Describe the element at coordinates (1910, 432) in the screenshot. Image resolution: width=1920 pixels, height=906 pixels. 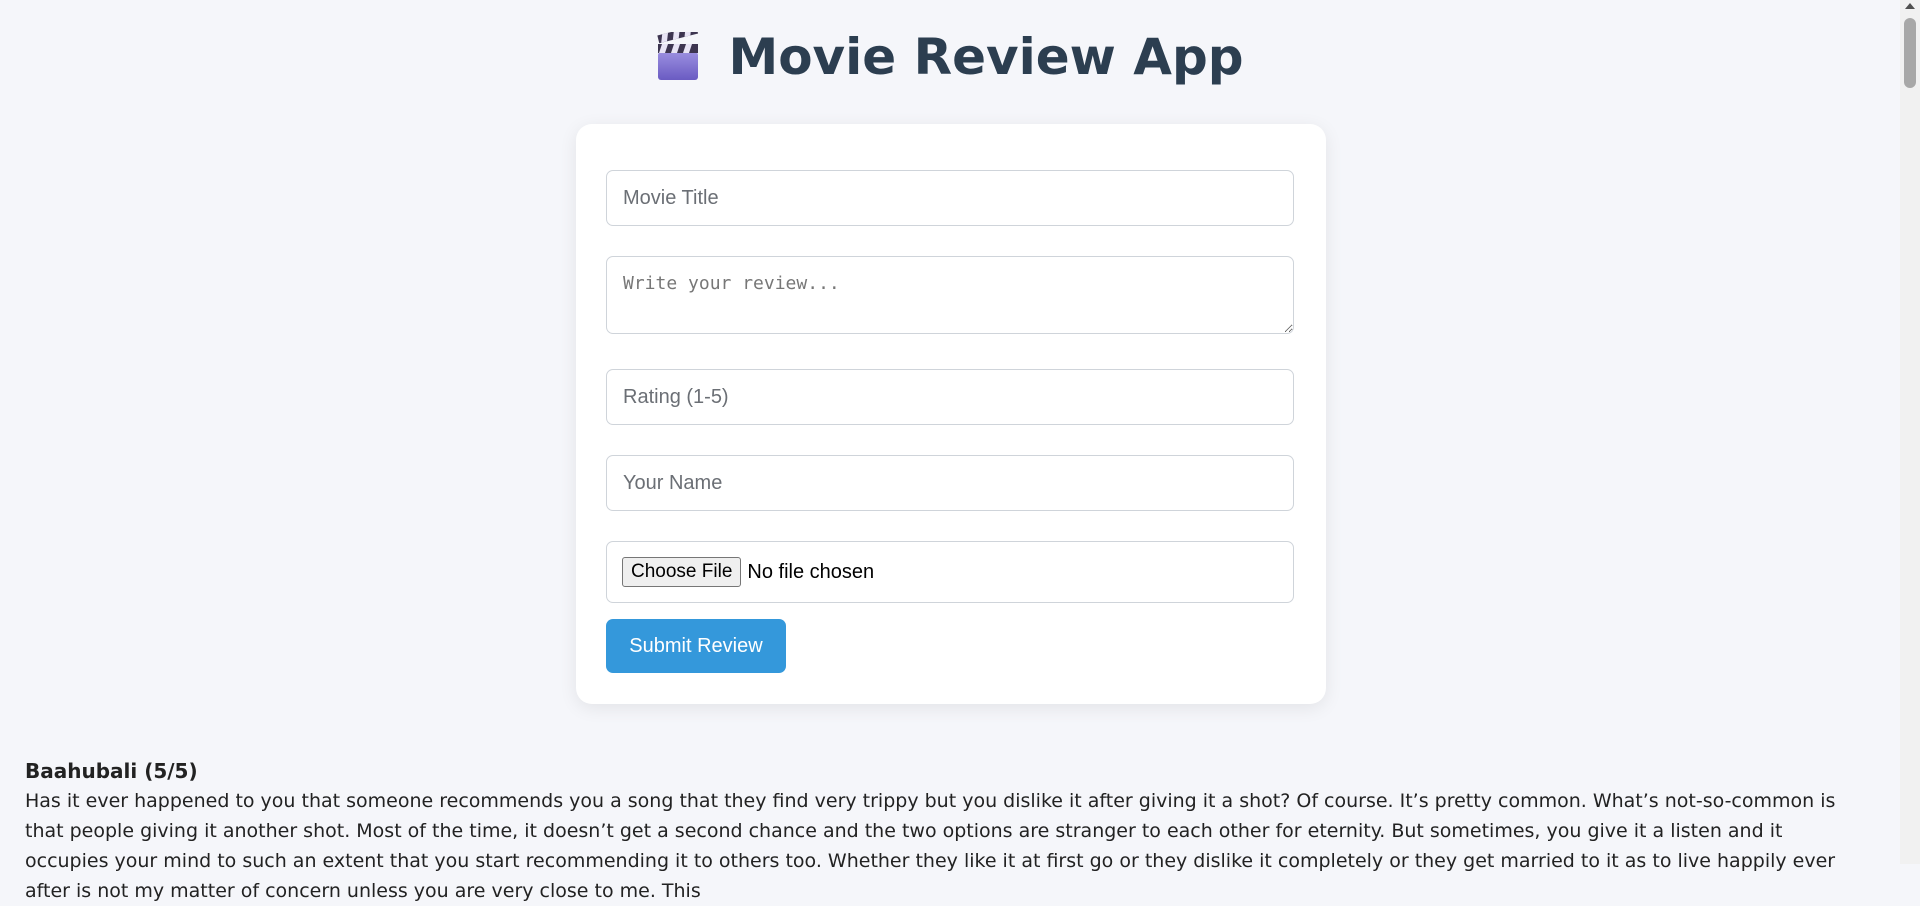
I see `scrollbar` at that location.